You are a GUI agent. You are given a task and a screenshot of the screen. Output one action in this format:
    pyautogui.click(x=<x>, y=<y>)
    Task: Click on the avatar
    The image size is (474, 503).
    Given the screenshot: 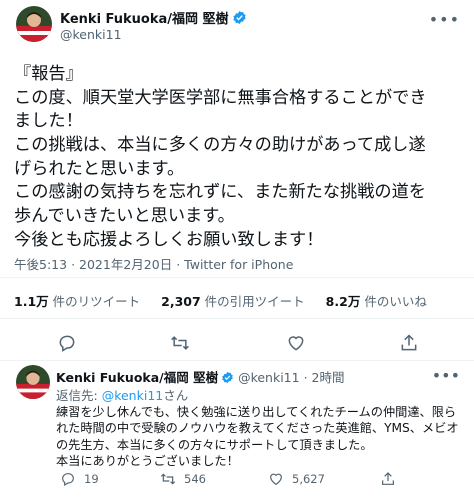 What is the action you would take?
    pyautogui.click(x=34, y=24)
    